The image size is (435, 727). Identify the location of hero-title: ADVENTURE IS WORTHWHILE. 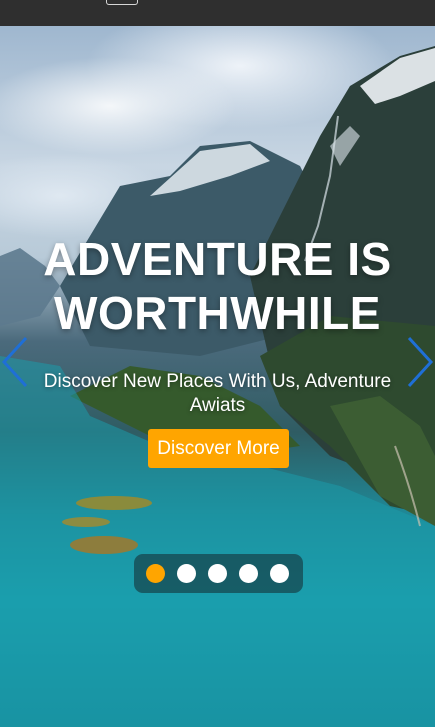
(217, 286).